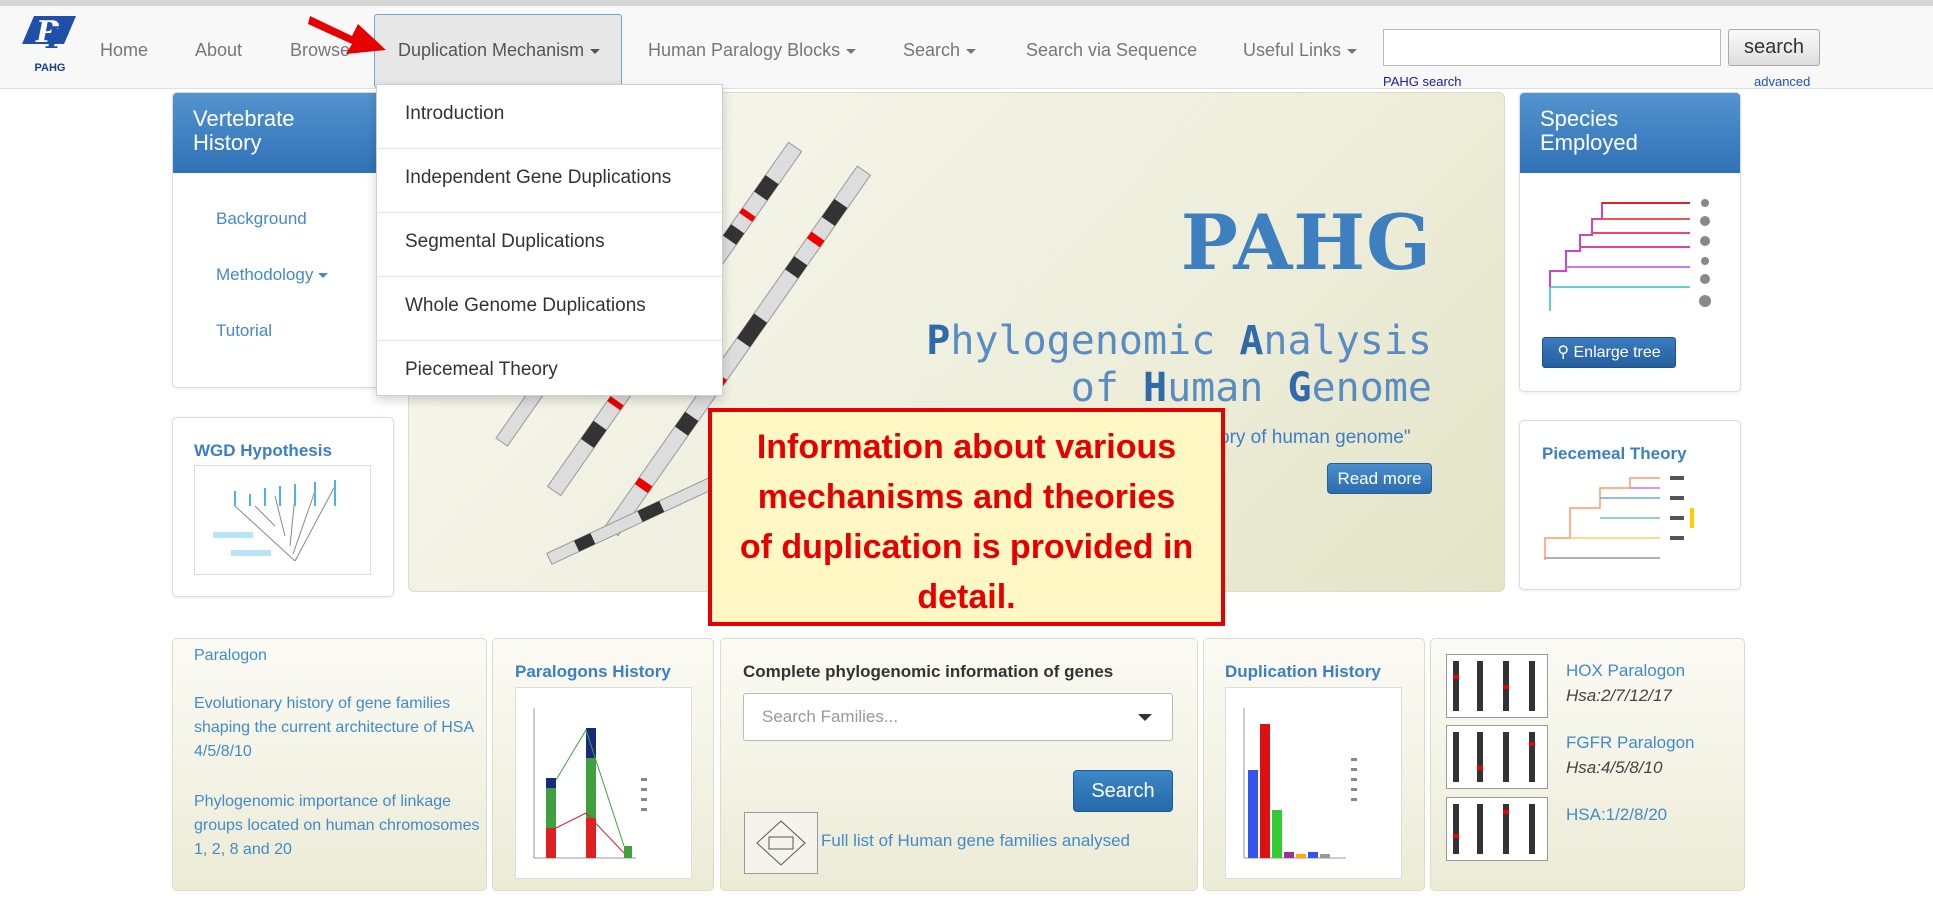  Describe the element at coordinates (1251, 341) in the screenshot. I see `hero-initial-a: A` at that location.